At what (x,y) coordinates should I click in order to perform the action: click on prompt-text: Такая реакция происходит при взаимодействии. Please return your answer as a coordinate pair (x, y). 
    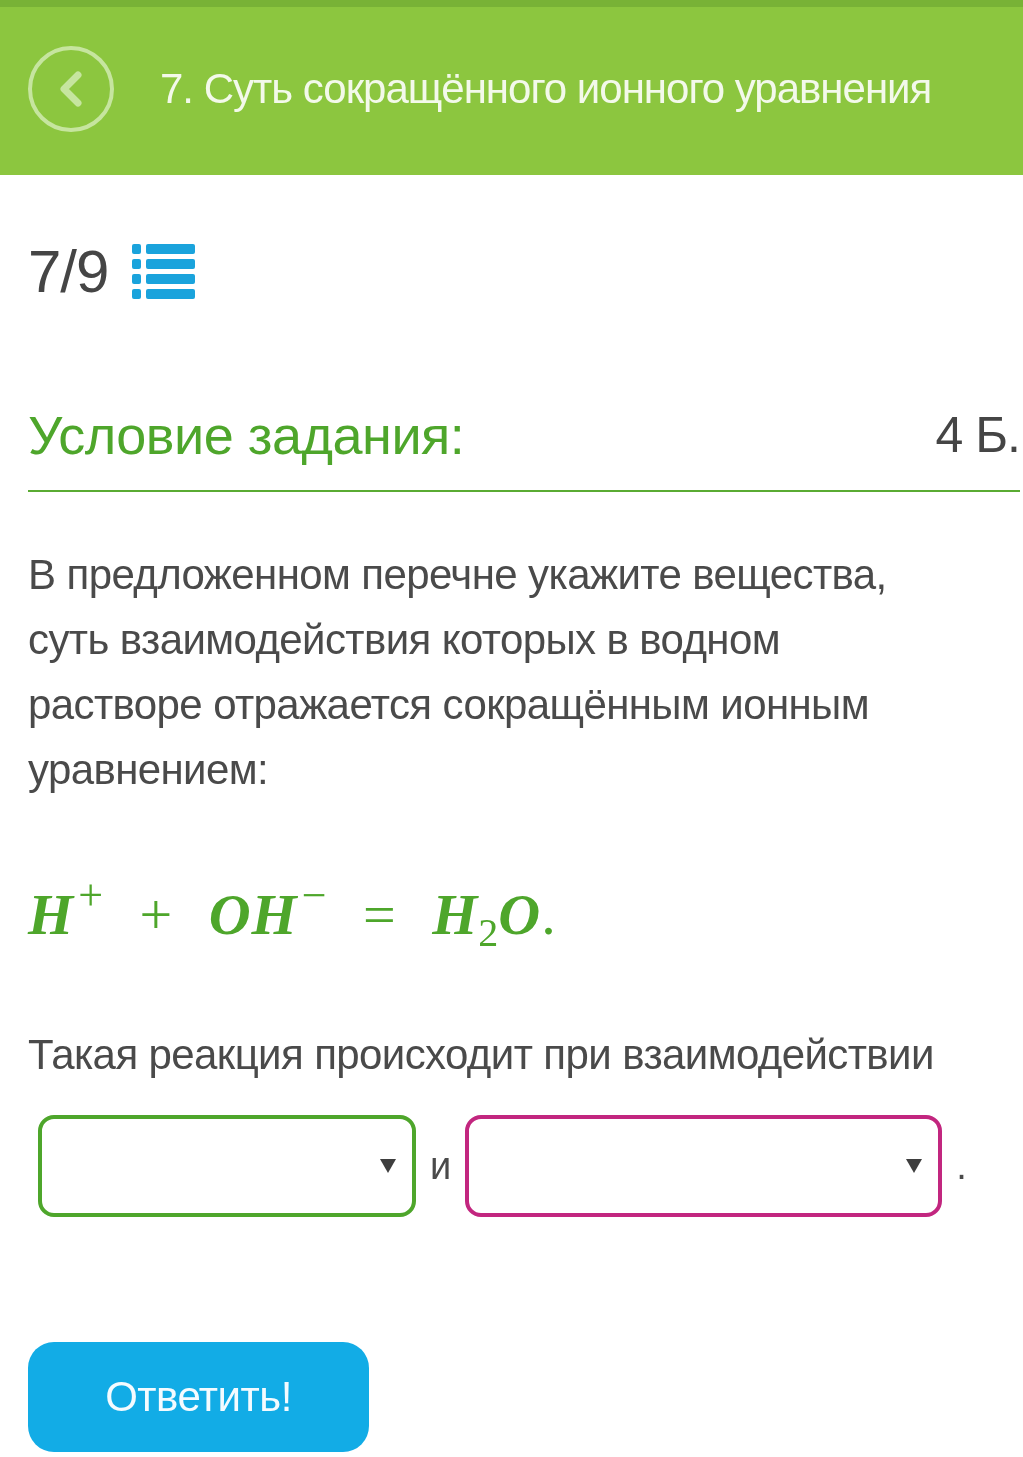
    Looking at the image, I should click on (481, 1055).